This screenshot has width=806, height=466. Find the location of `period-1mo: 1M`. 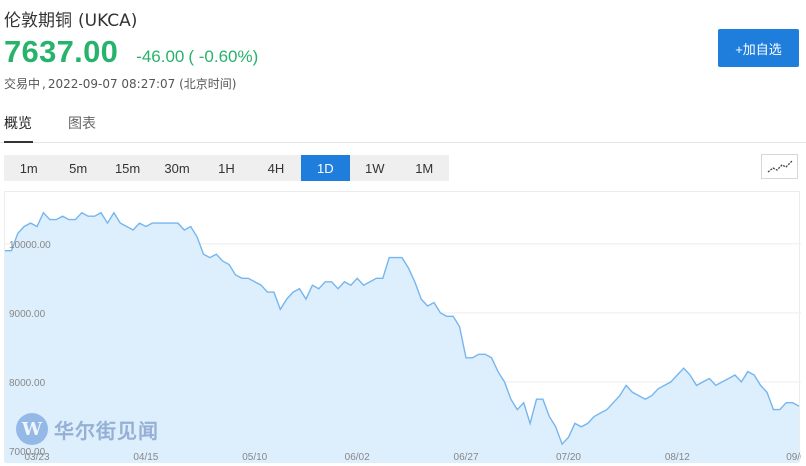

period-1mo: 1M is located at coordinates (424, 168).